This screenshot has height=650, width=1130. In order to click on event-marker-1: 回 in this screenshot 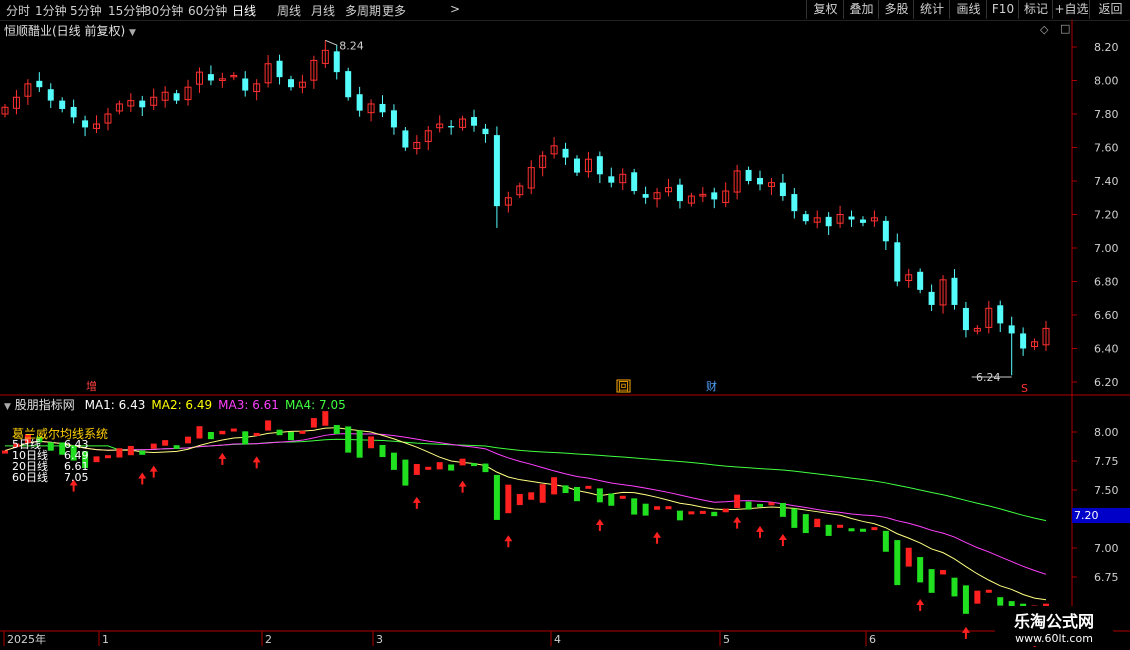, I will do `click(623, 386)`.